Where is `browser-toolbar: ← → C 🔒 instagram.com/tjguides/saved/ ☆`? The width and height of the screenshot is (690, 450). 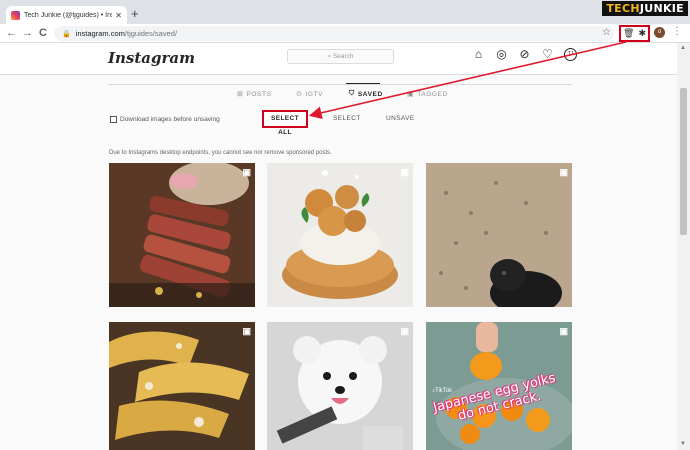 browser-toolbar: ← → C 🔒 instagram.com/tjguides/saved/ ☆ is located at coordinates (345, 33).